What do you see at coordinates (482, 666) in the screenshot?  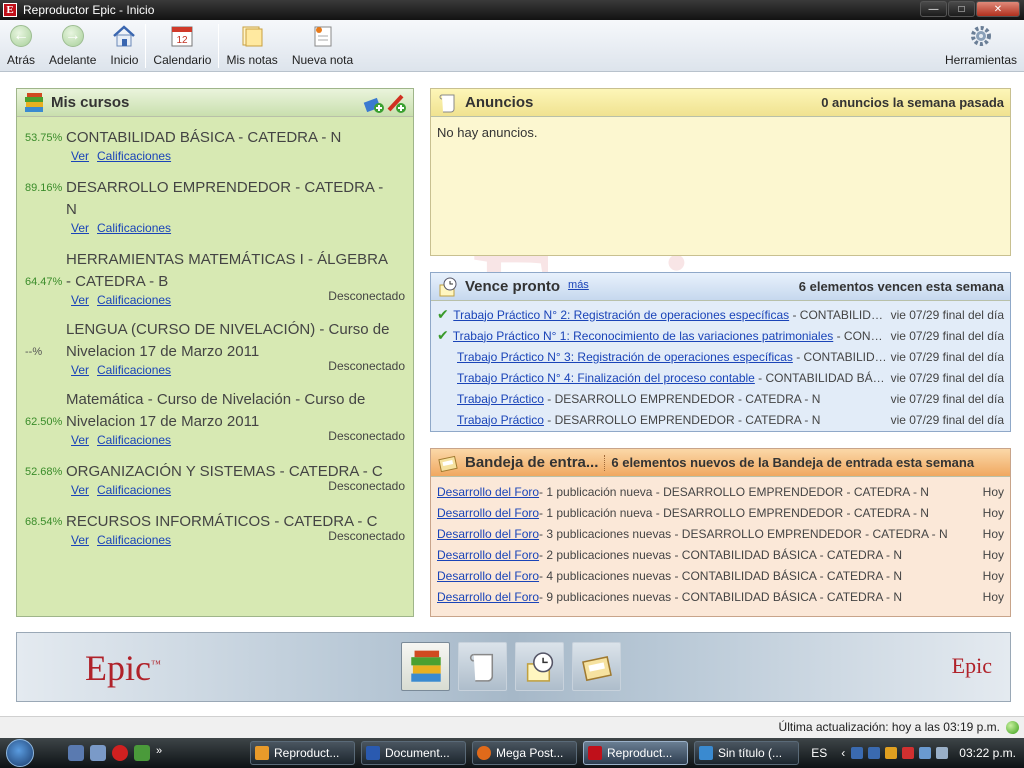 I see `quick-announcements-button` at bounding box center [482, 666].